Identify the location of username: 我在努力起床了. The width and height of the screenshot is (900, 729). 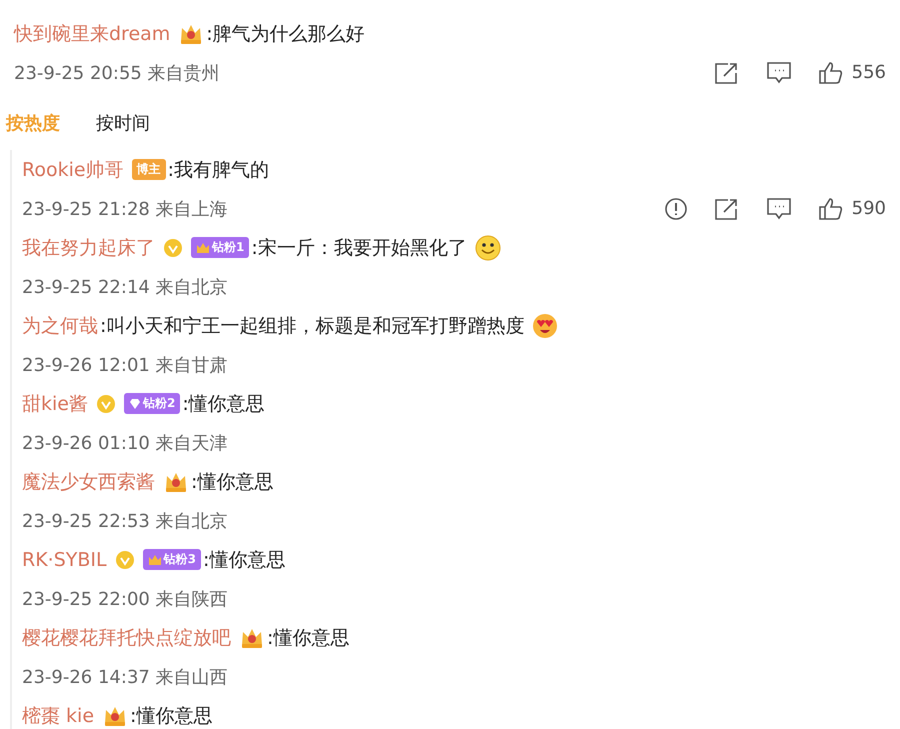
(88, 247).